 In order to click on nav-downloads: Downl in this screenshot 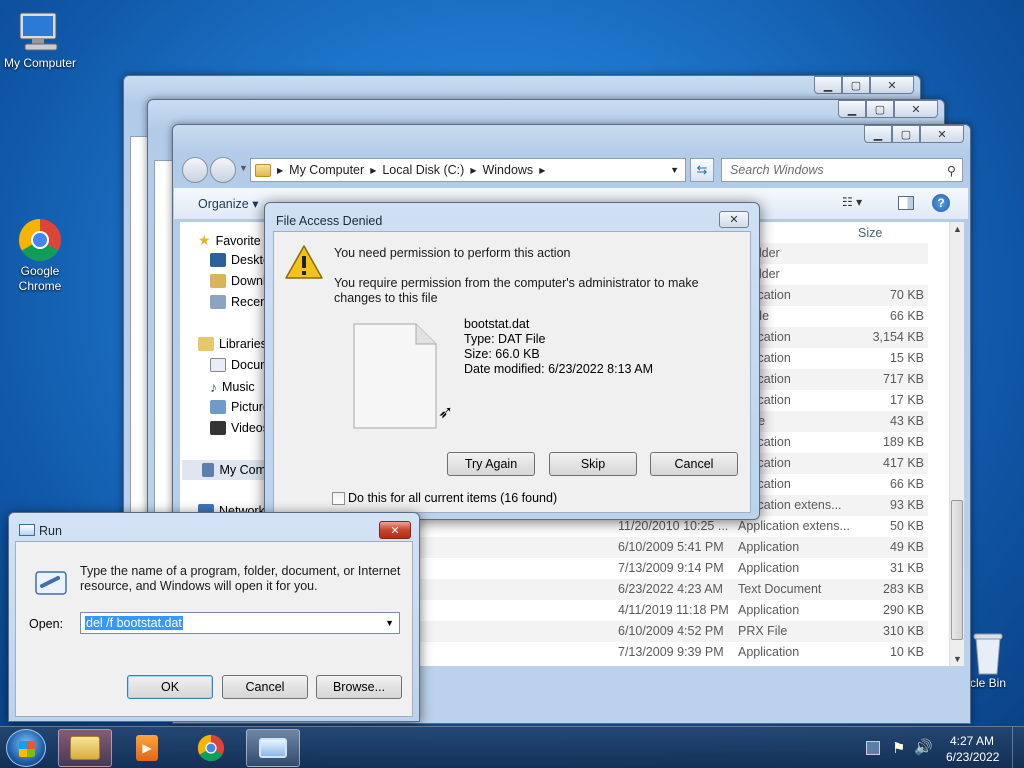, I will do `click(238, 281)`.